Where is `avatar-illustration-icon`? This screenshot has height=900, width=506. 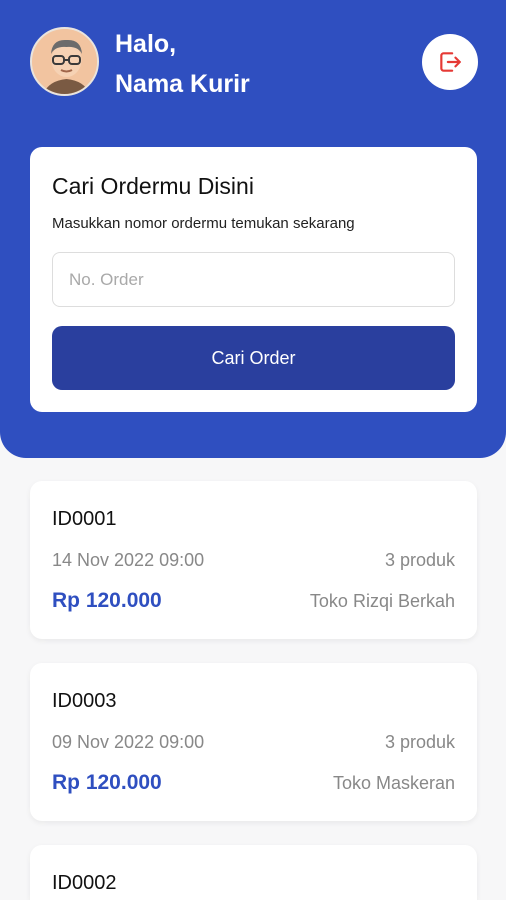
avatar-illustration-icon is located at coordinates (64, 61).